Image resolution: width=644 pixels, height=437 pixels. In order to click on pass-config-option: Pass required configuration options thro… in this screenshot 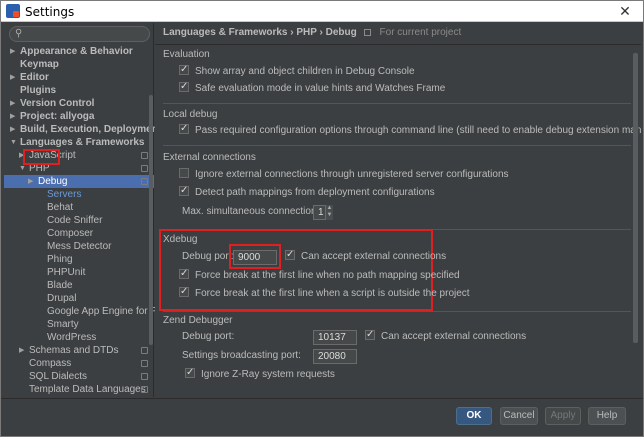, I will do `click(410, 130)`.